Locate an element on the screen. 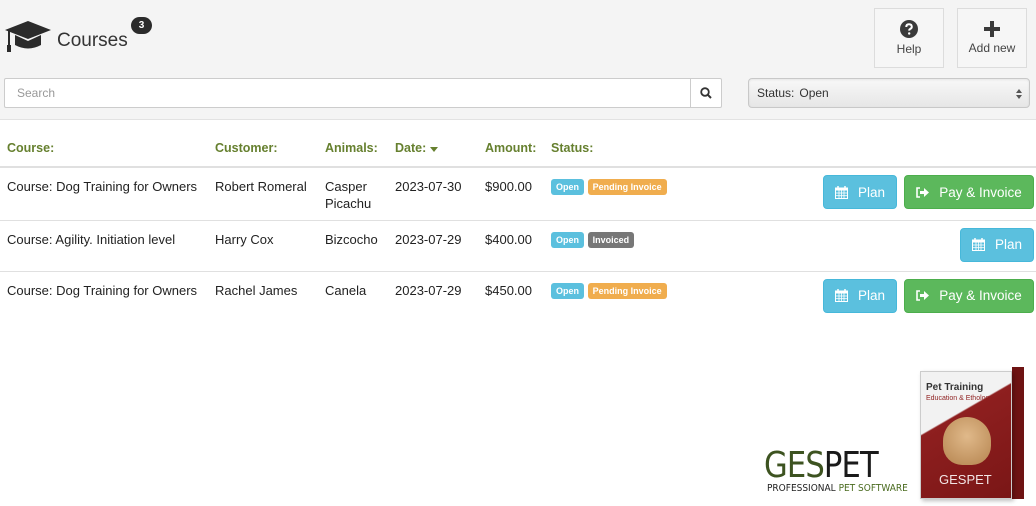 This screenshot has width=1036, height=506. cell-amount: $450.00 is located at coordinates (508, 290).